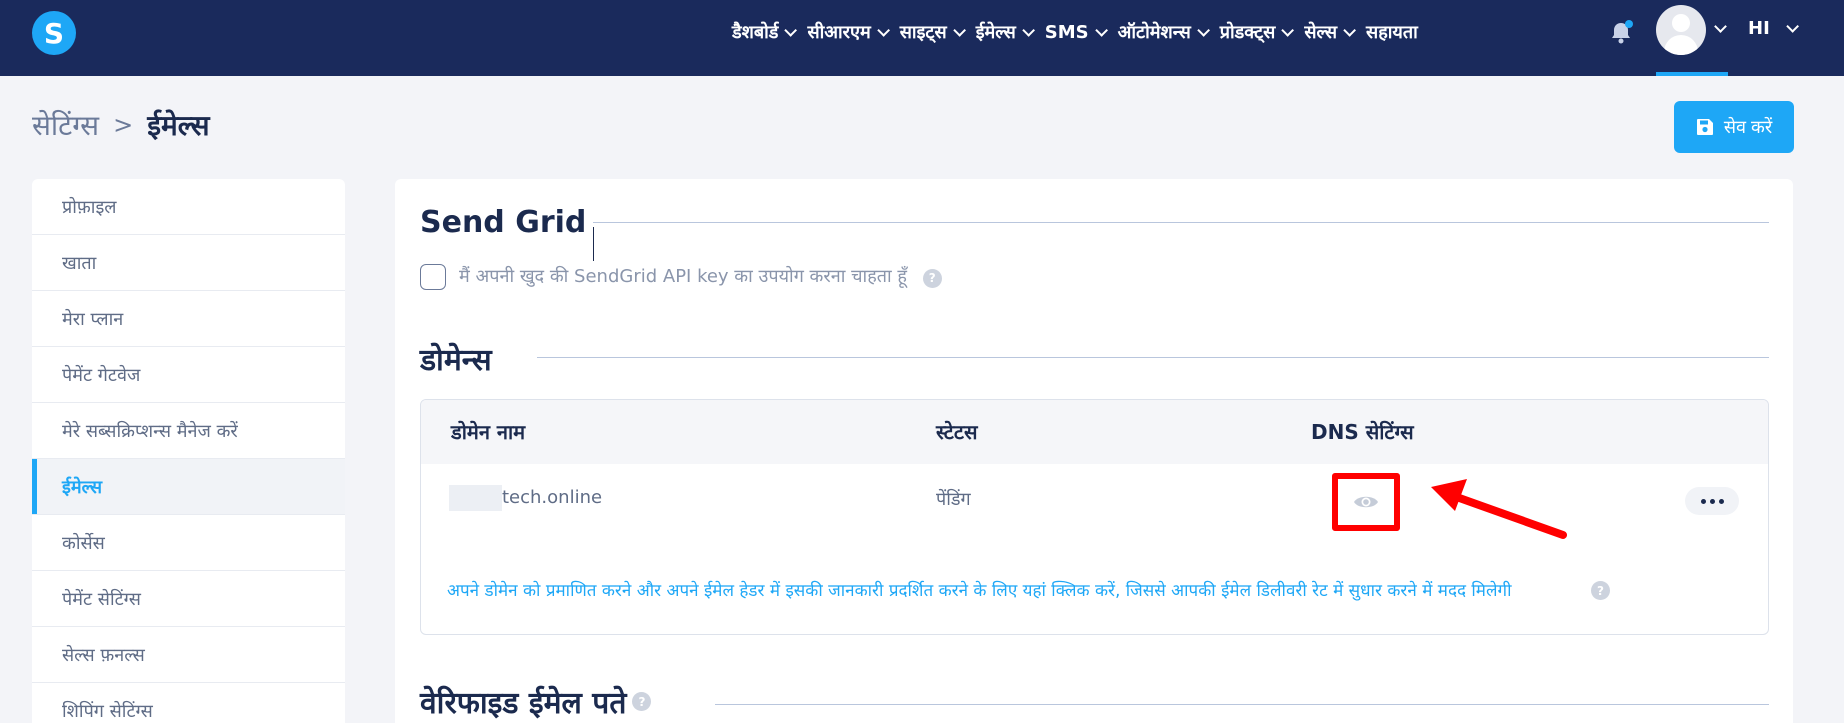 The image size is (1844, 723). Describe the element at coordinates (488, 432) in the screenshot. I see `column-domain-name: डोमेन नाम` at that location.